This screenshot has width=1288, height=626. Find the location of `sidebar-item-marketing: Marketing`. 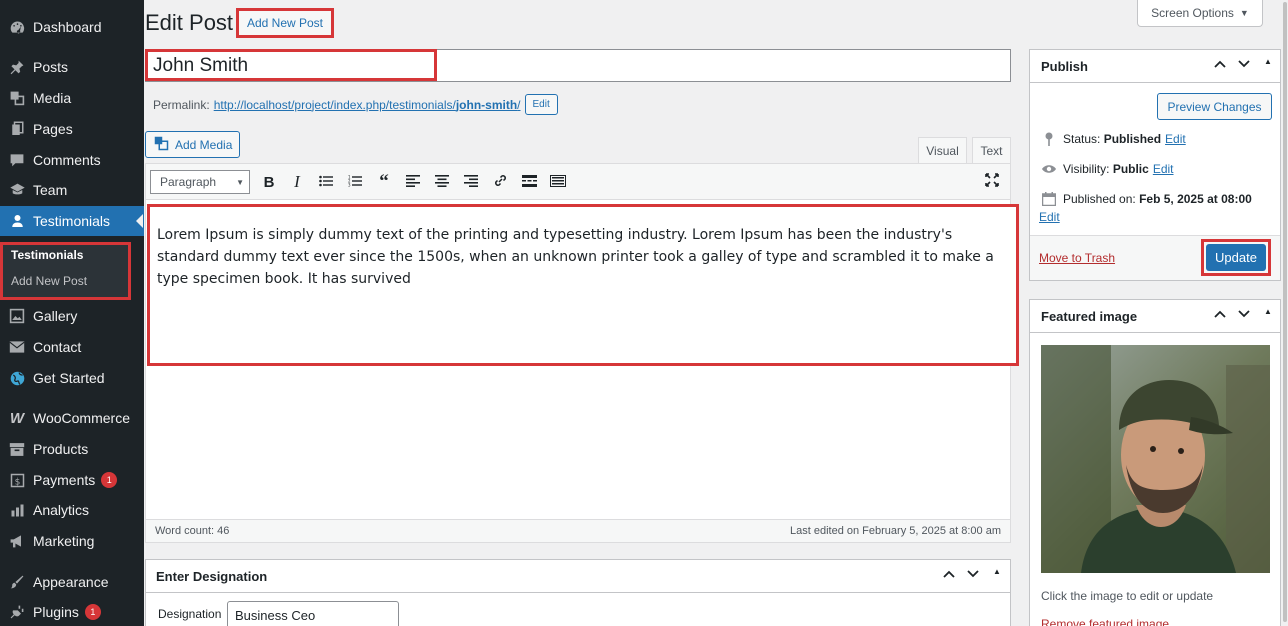

sidebar-item-marketing: Marketing is located at coordinates (72, 541).